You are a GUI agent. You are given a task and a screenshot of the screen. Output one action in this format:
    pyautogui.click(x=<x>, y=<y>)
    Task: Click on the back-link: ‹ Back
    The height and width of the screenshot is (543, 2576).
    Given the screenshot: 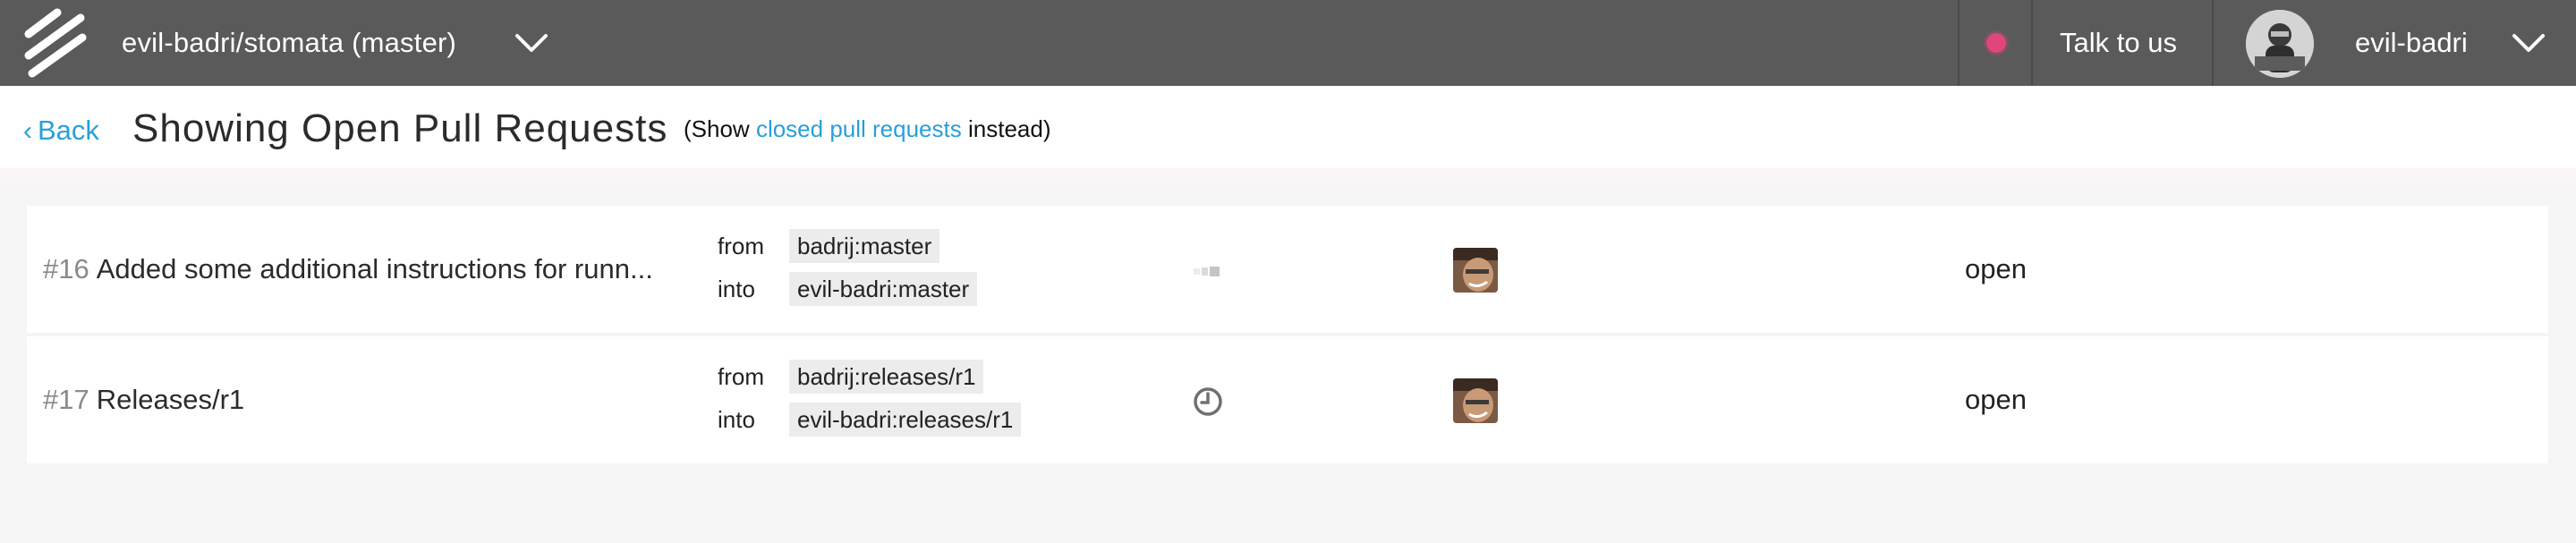 What is the action you would take?
    pyautogui.click(x=61, y=130)
    